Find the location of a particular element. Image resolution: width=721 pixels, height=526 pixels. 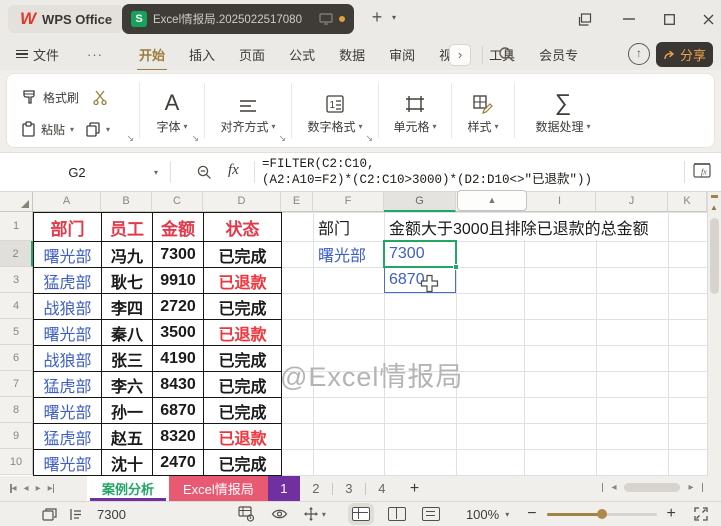

clipboard-dialog-launcher-icon: ↘ is located at coordinates (130, 138).